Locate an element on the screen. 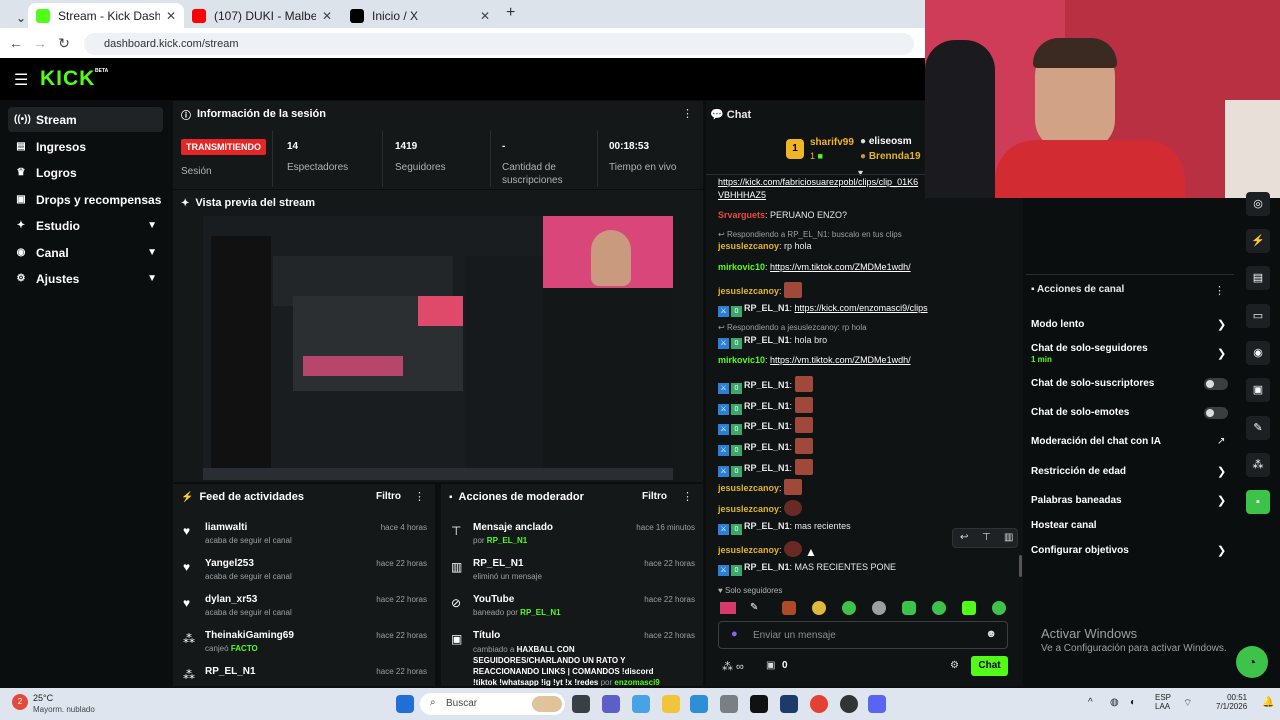 This screenshot has height=720, width=1280. tray-volume-icon: ◐ is located at coordinates (1133, 702).